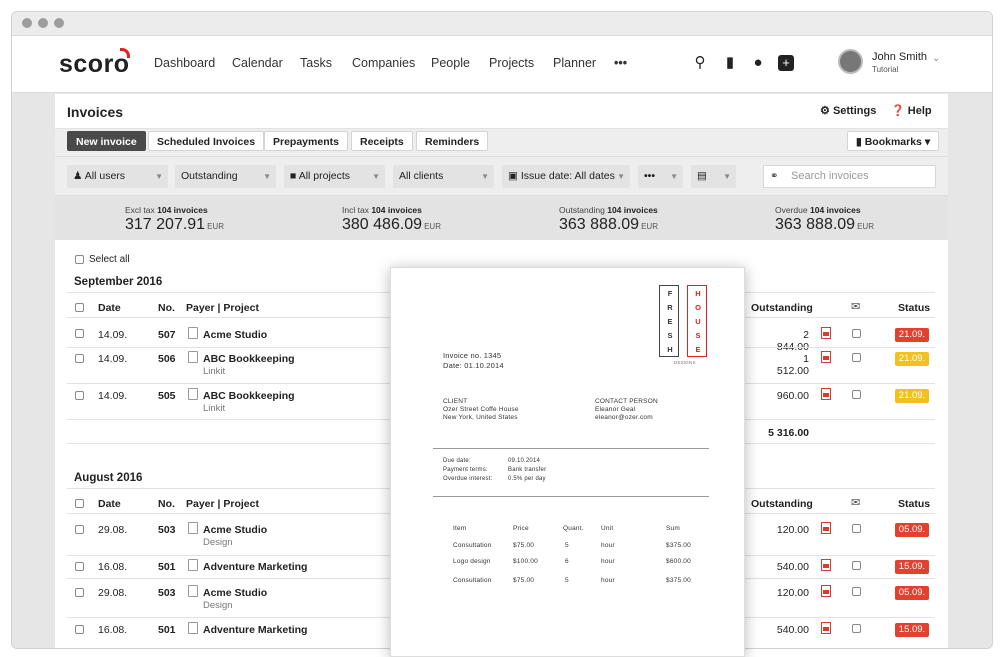  What do you see at coordinates (566, 176) in the screenshot?
I see `issue-date-filter: ▣ Issue date: All dates ▼` at bounding box center [566, 176].